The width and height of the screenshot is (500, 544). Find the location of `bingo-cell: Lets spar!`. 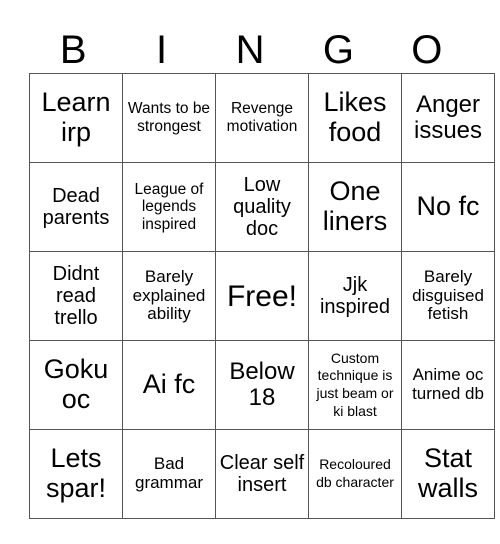

bingo-cell: Lets spar! is located at coordinates (76, 474).